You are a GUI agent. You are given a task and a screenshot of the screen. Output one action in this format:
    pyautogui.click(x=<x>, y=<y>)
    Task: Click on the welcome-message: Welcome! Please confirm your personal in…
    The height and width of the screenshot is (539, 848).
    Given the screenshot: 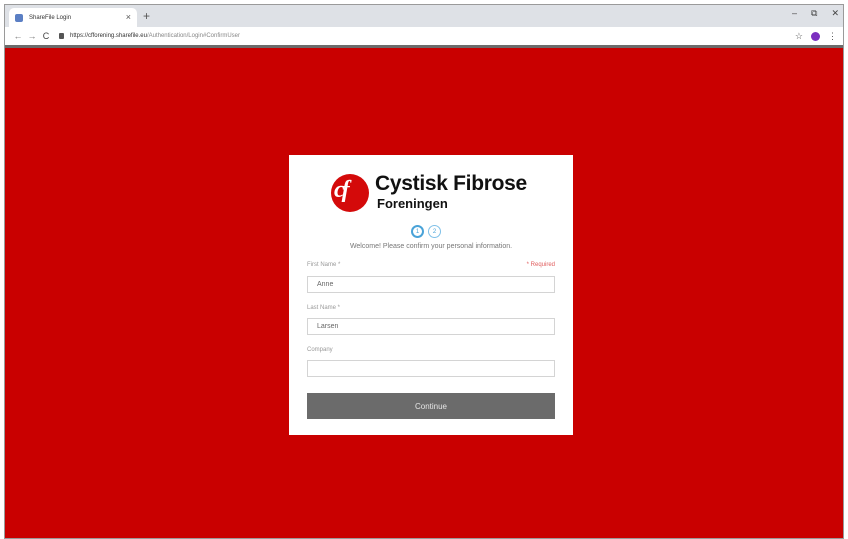 What is the action you would take?
    pyautogui.click(x=431, y=246)
    